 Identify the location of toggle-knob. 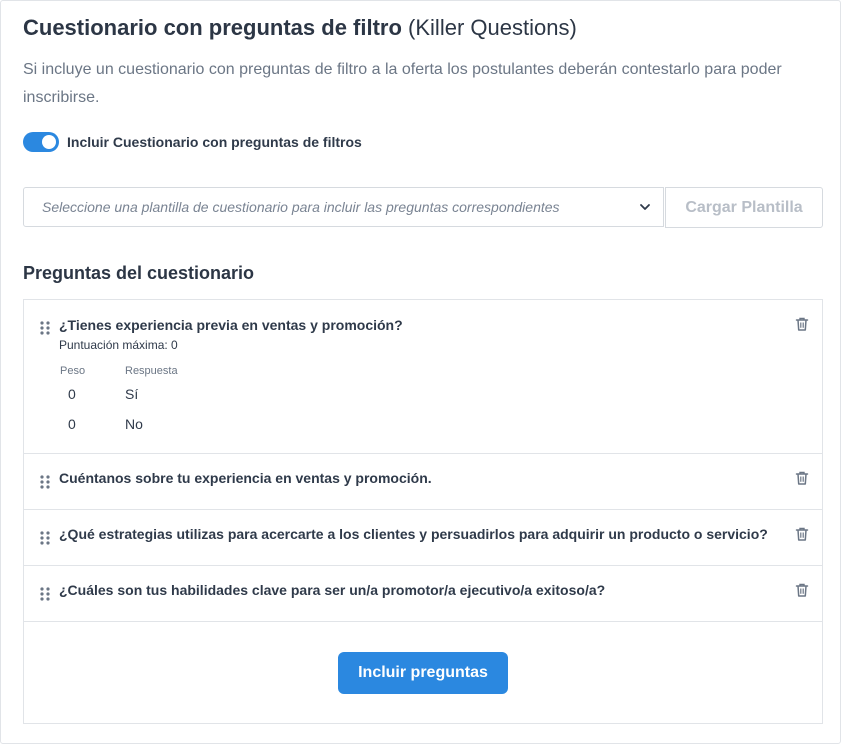
(49, 142).